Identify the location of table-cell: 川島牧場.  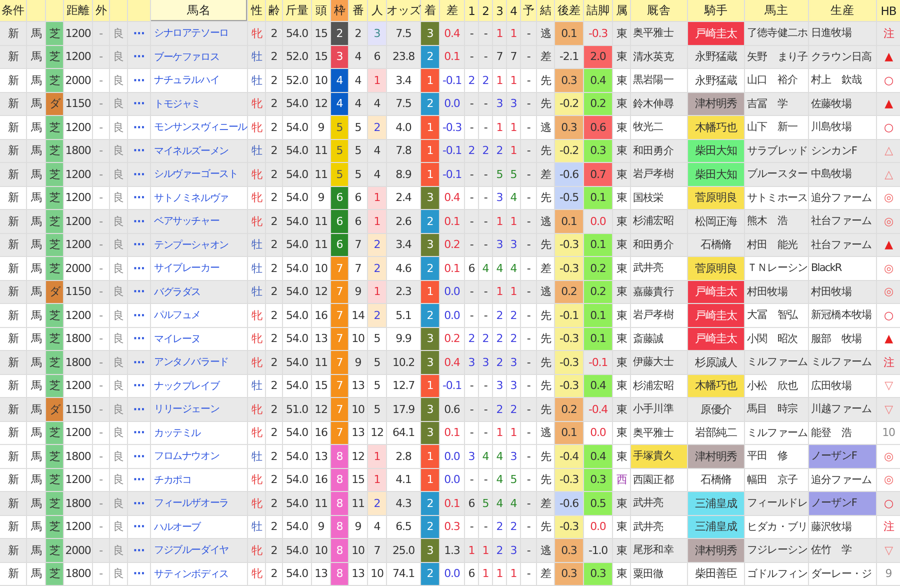
(843, 127).